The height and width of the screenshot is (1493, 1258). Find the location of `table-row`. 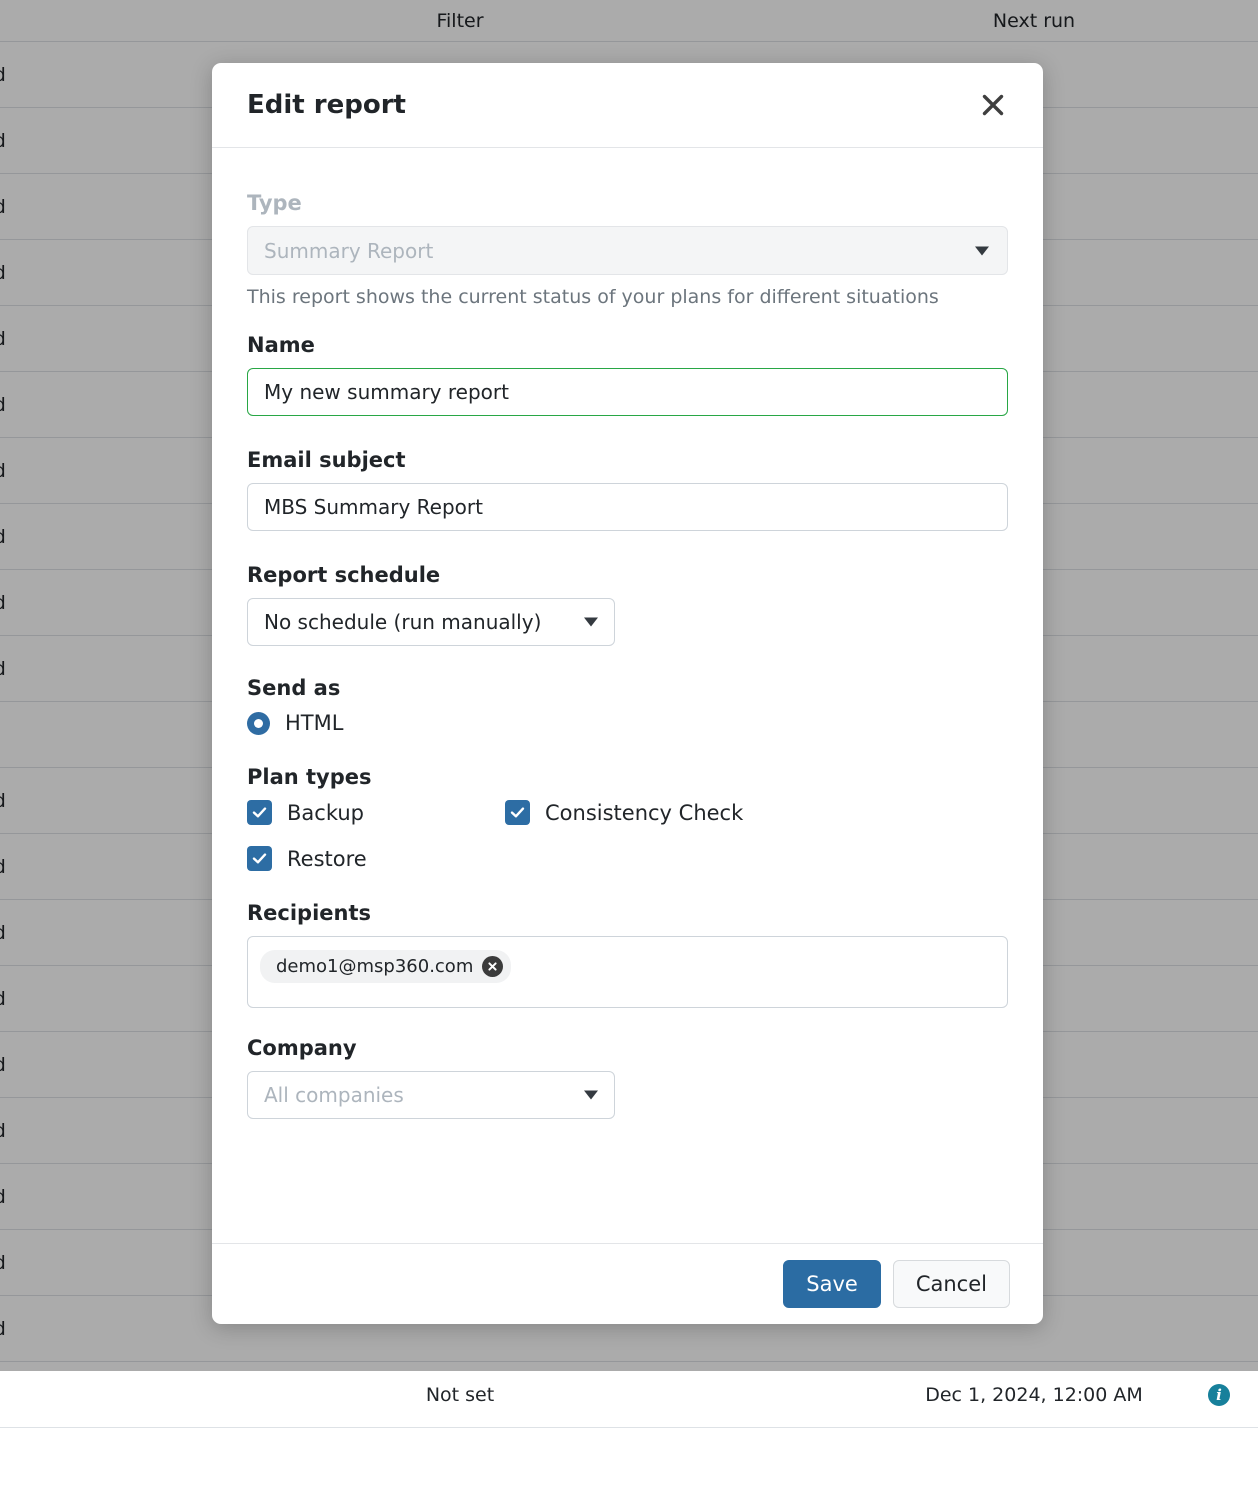

table-row is located at coordinates (629, 1460).